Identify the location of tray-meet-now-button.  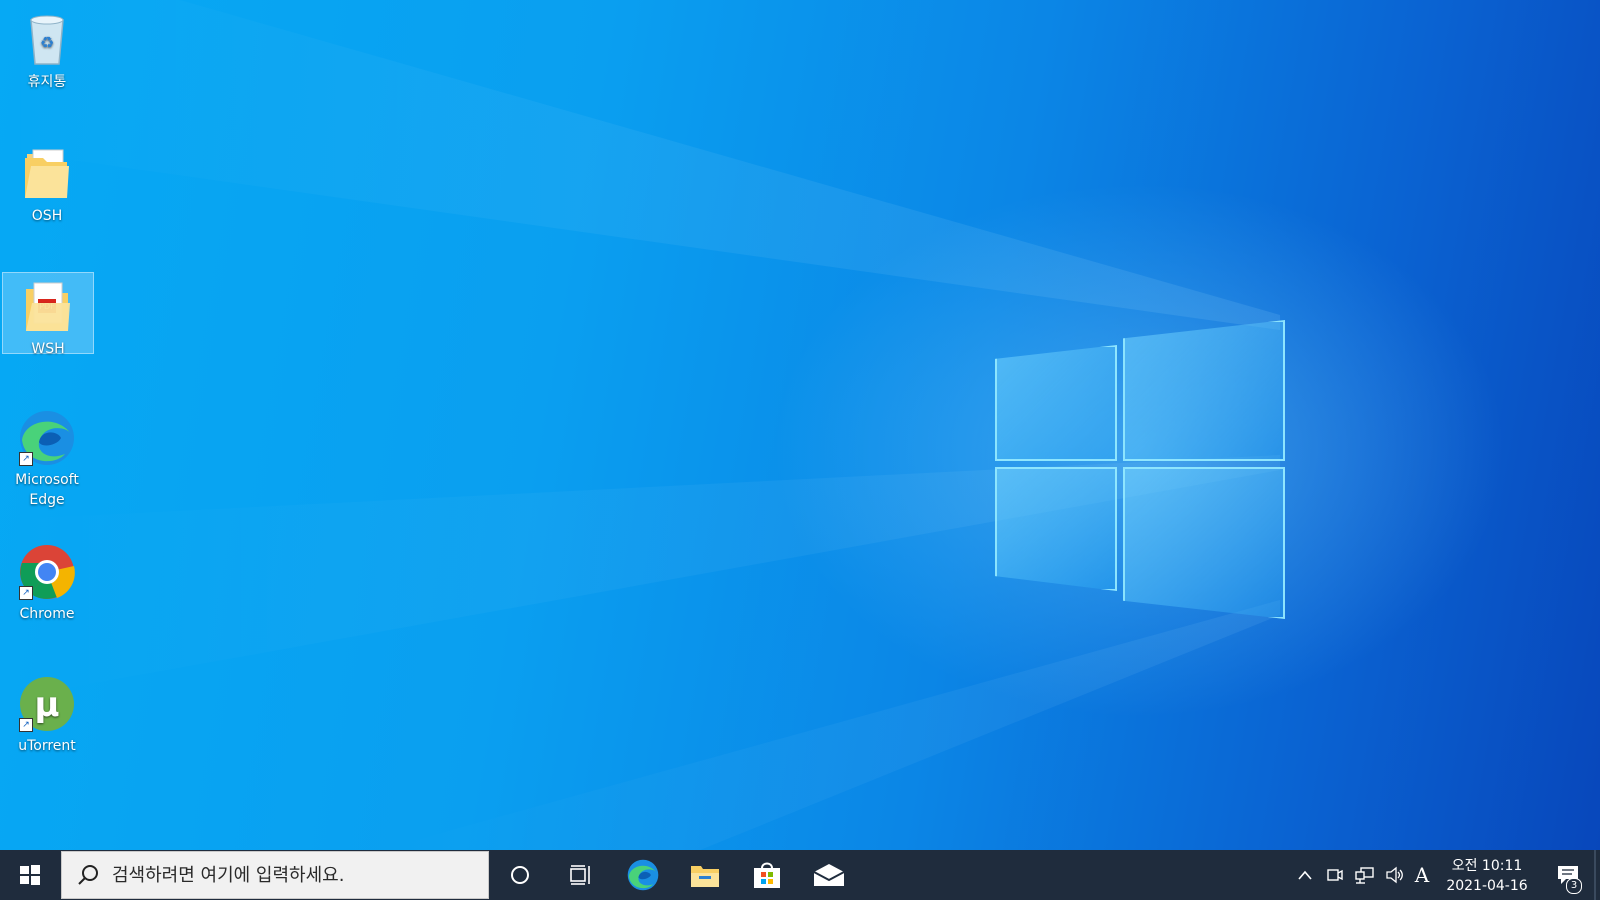
(1335, 875).